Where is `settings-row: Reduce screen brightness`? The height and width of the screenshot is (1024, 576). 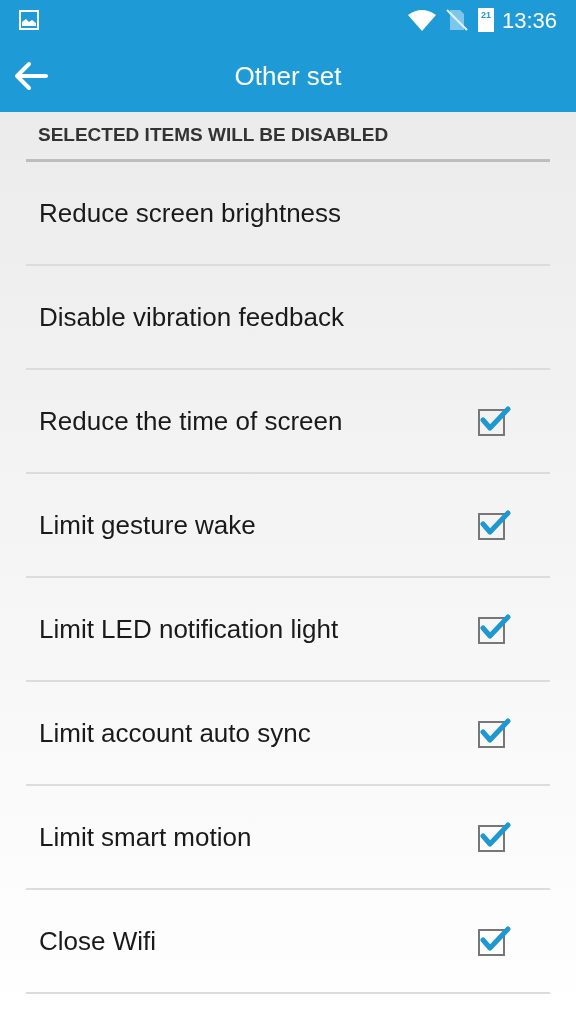
settings-row: Reduce screen brightness is located at coordinates (288, 214).